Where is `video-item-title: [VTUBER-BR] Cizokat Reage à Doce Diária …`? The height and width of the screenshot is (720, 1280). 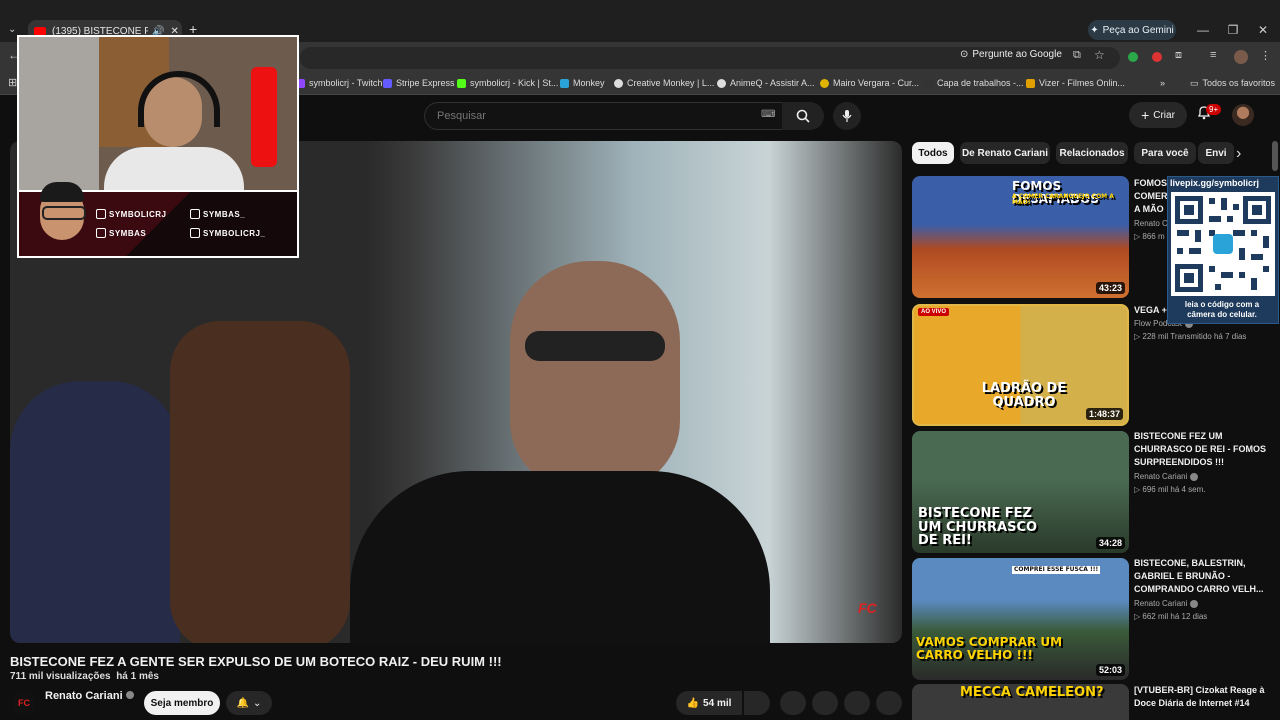 video-item-title: [VTUBER-BR] Cizokat Reage à Doce Diária … is located at coordinates (1204, 697).